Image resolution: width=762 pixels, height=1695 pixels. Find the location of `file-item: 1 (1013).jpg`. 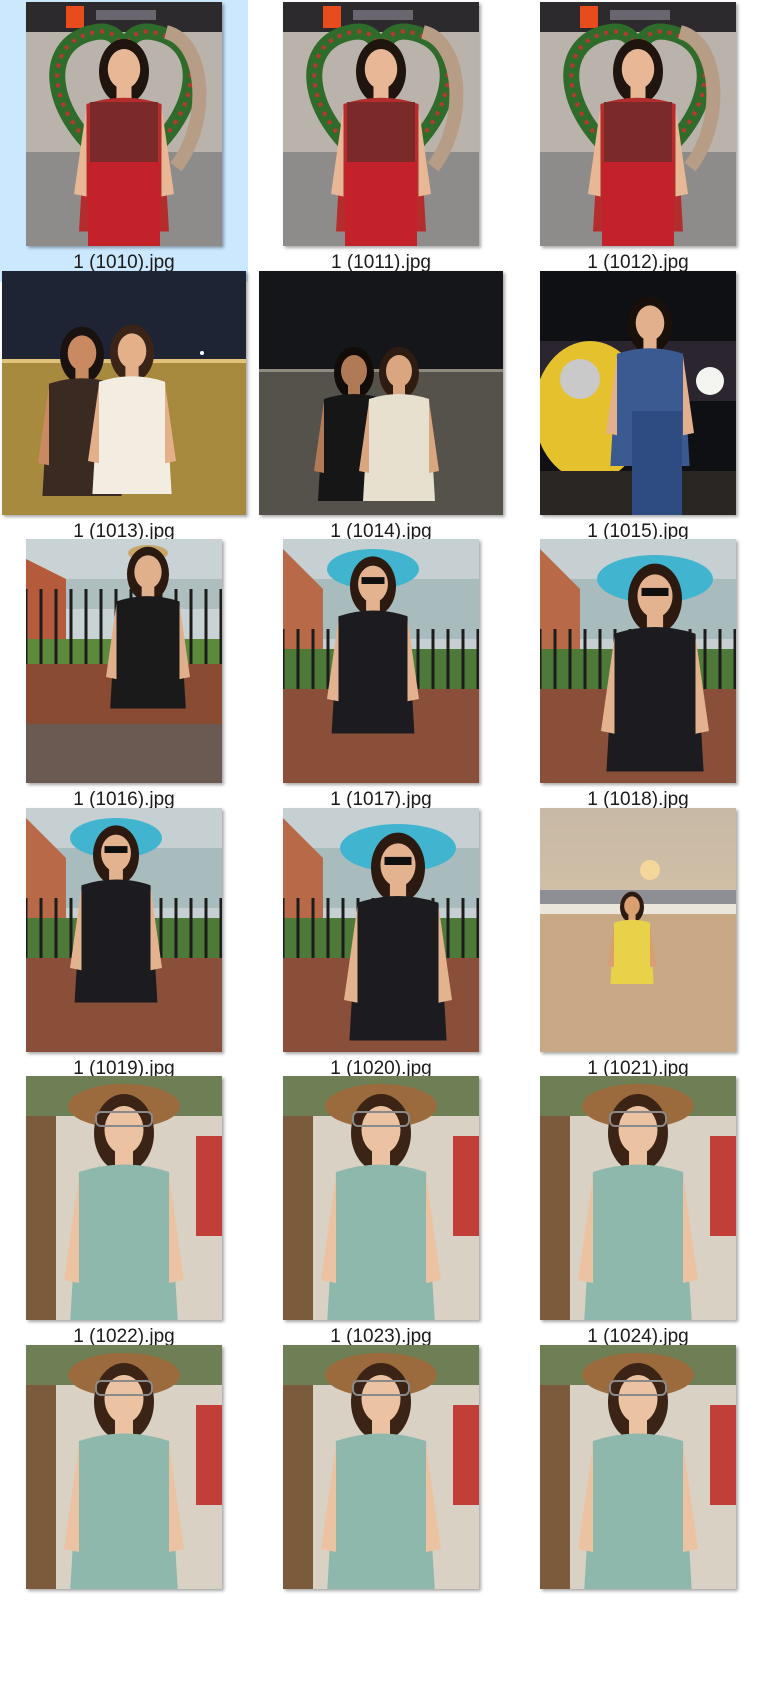

file-item: 1 (1013).jpg is located at coordinates (124, 410).